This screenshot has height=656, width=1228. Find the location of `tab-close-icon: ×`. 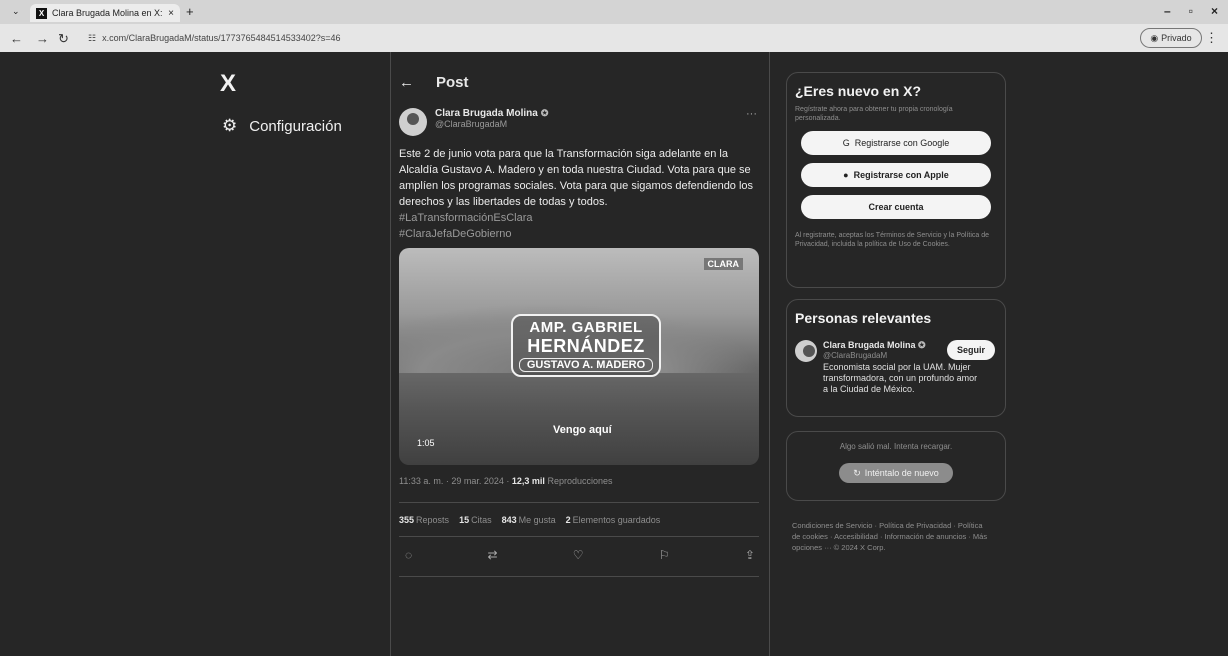

tab-close-icon: × is located at coordinates (171, 13).